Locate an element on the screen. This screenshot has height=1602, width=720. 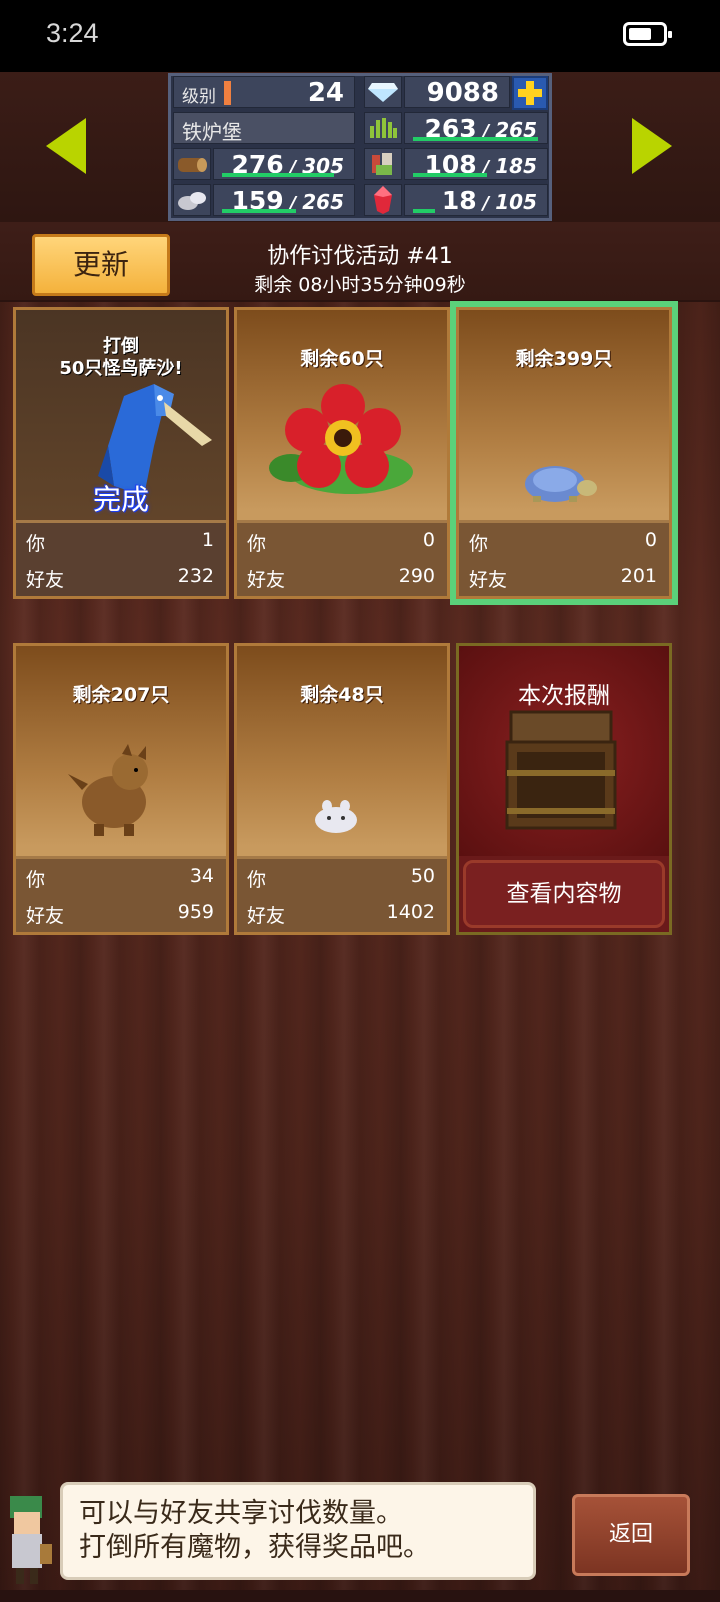
refresh-button: 更新 is located at coordinates (101, 265).